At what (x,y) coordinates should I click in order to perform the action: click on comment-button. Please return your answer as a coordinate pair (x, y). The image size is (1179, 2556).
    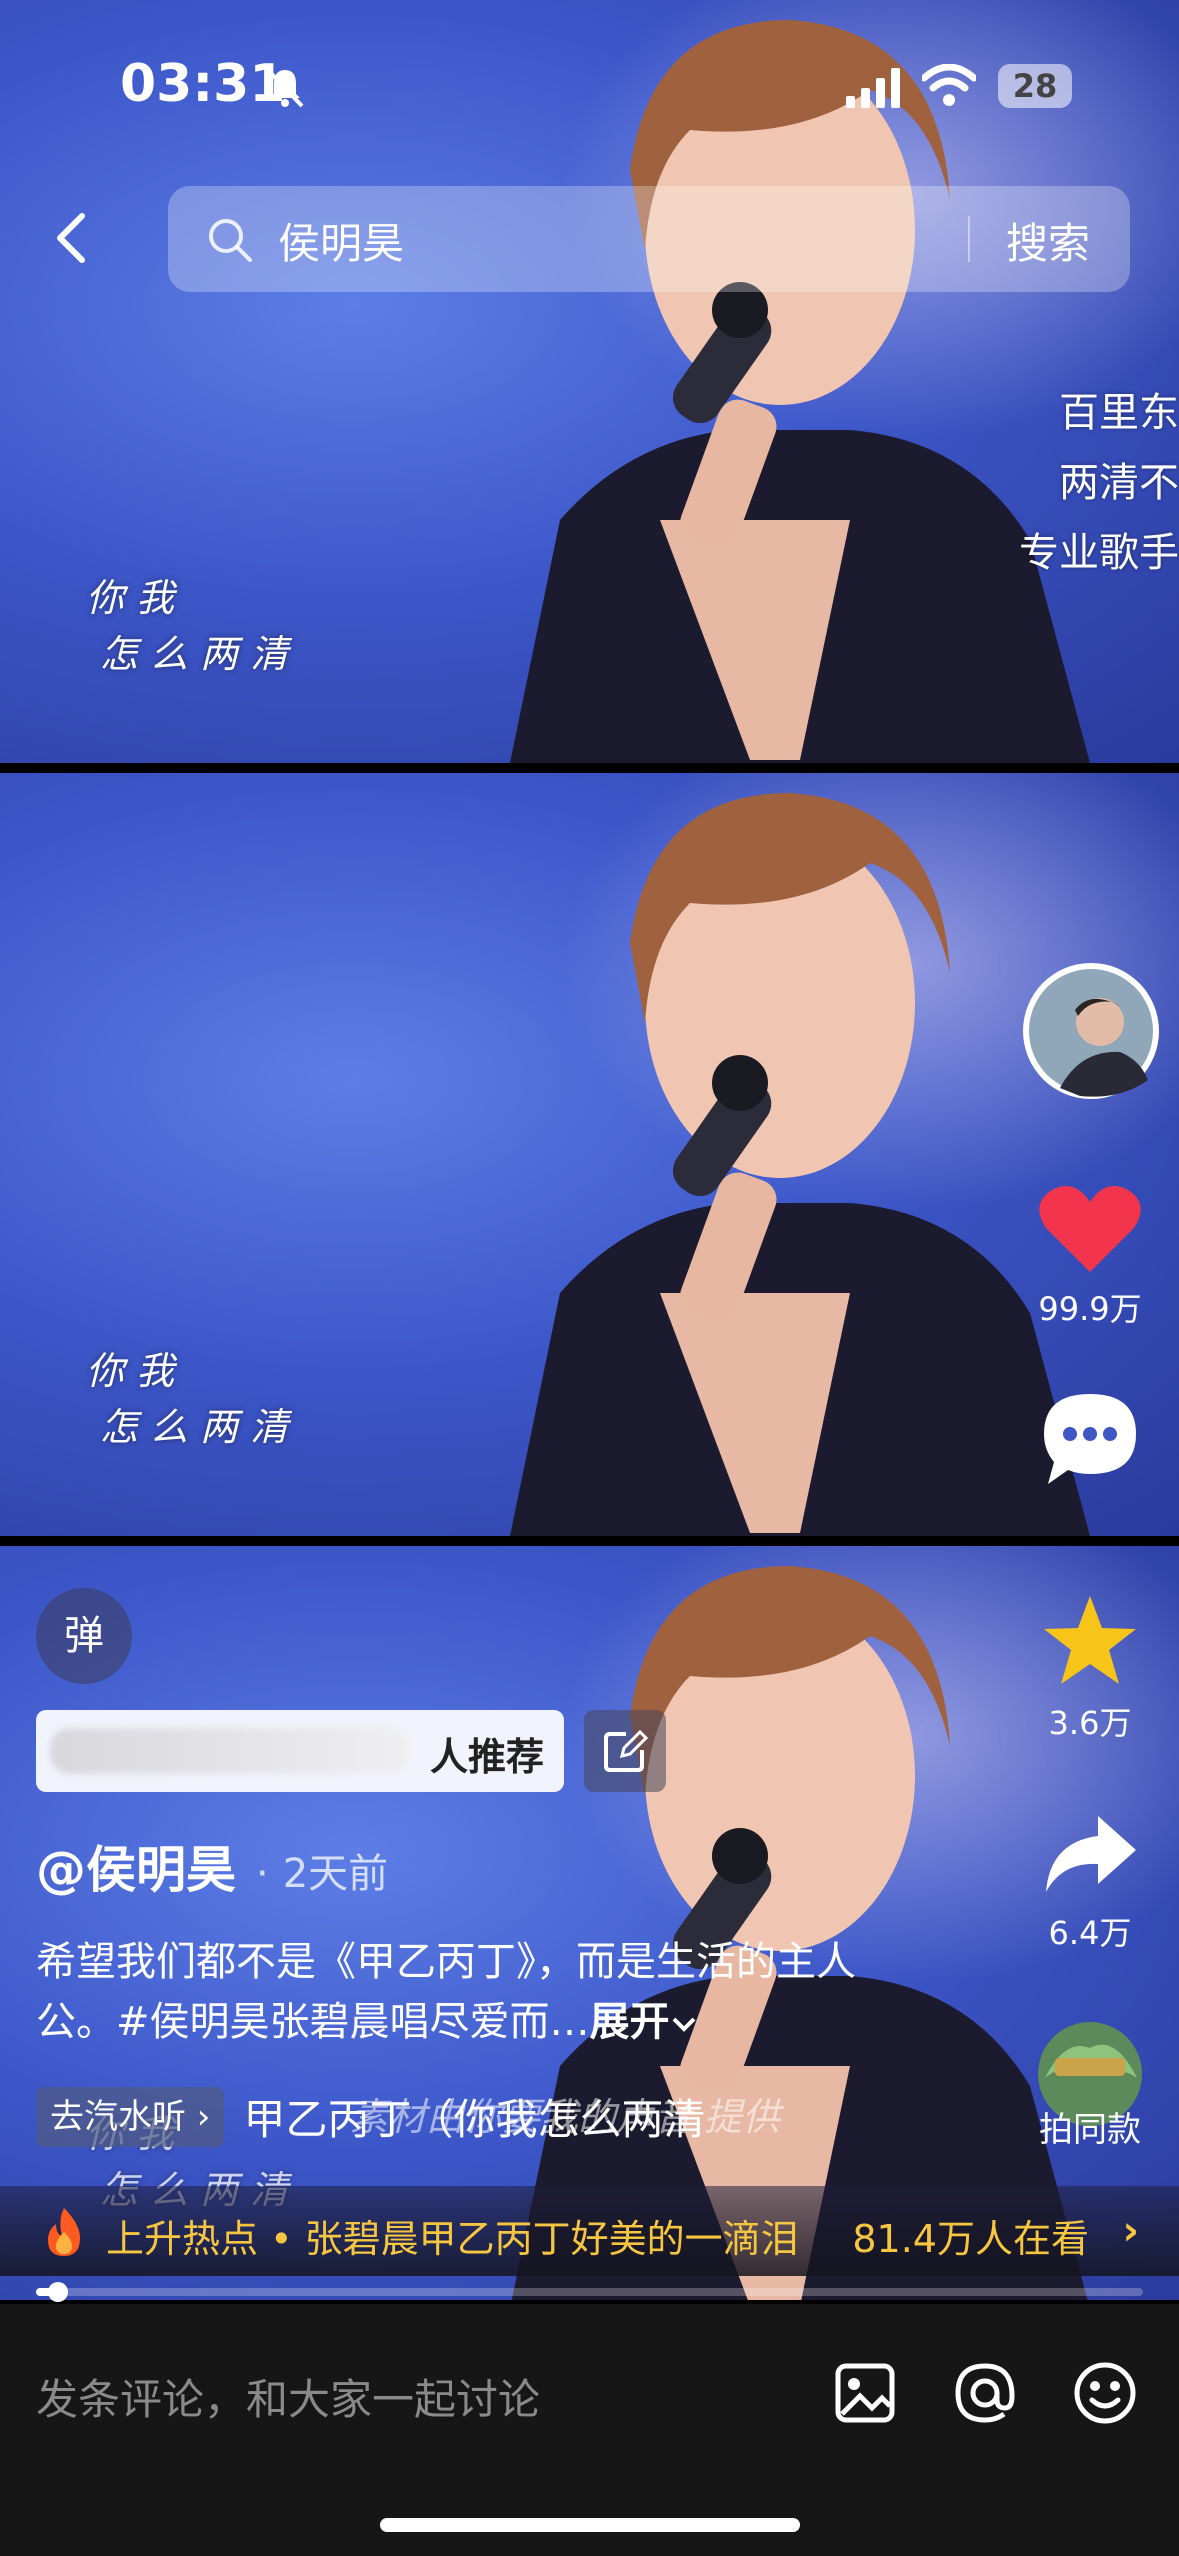
    Looking at the image, I should click on (1090, 1442).